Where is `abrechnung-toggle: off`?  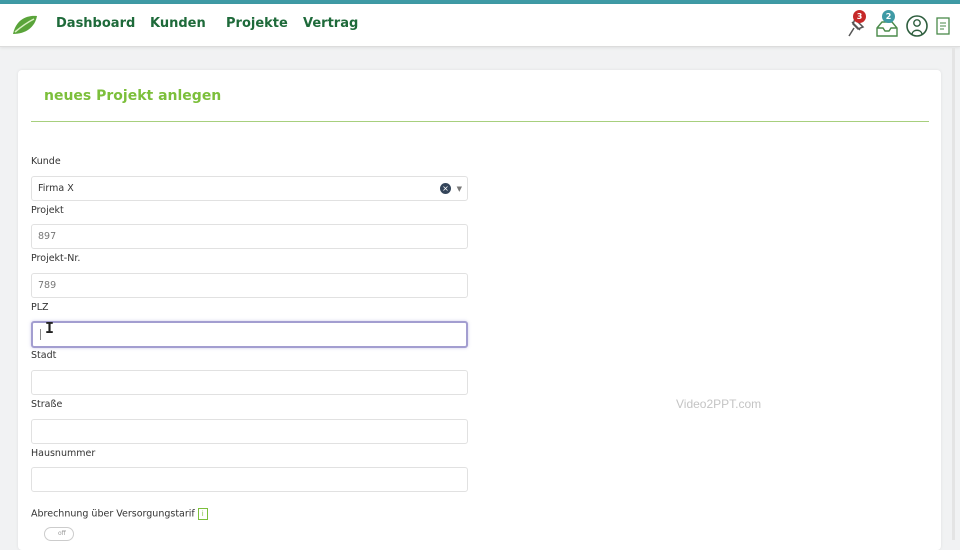 abrechnung-toggle: off is located at coordinates (59, 534).